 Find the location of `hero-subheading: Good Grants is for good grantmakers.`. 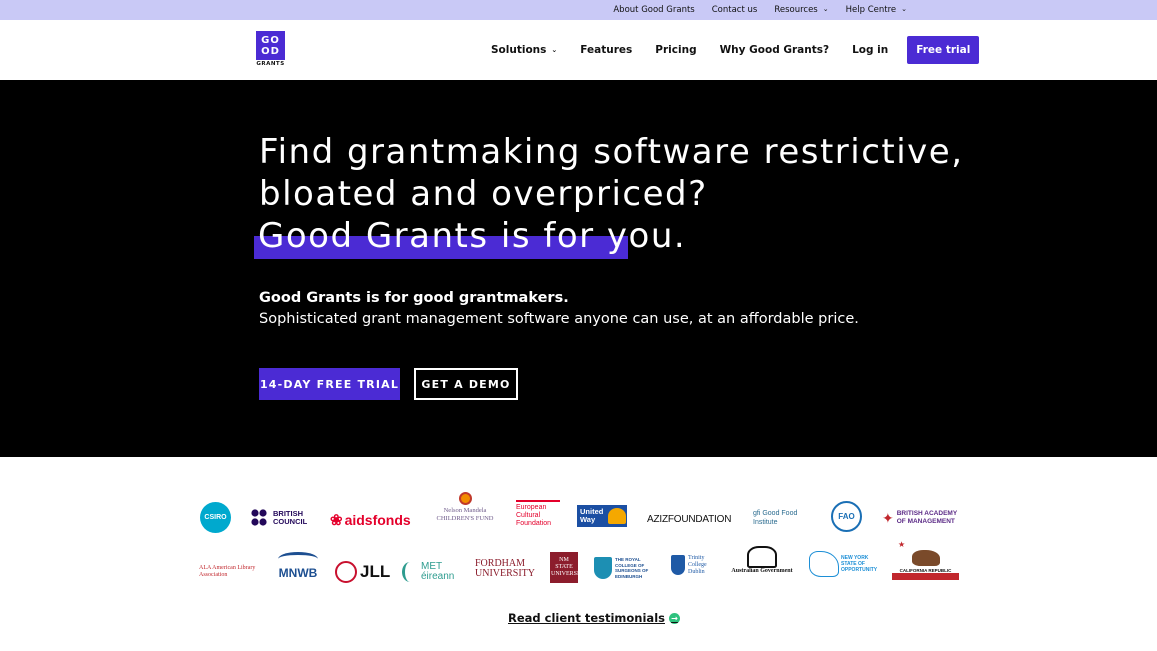

hero-subheading: Good Grants is for good grantmakers. is located at coordinates (414, 298).